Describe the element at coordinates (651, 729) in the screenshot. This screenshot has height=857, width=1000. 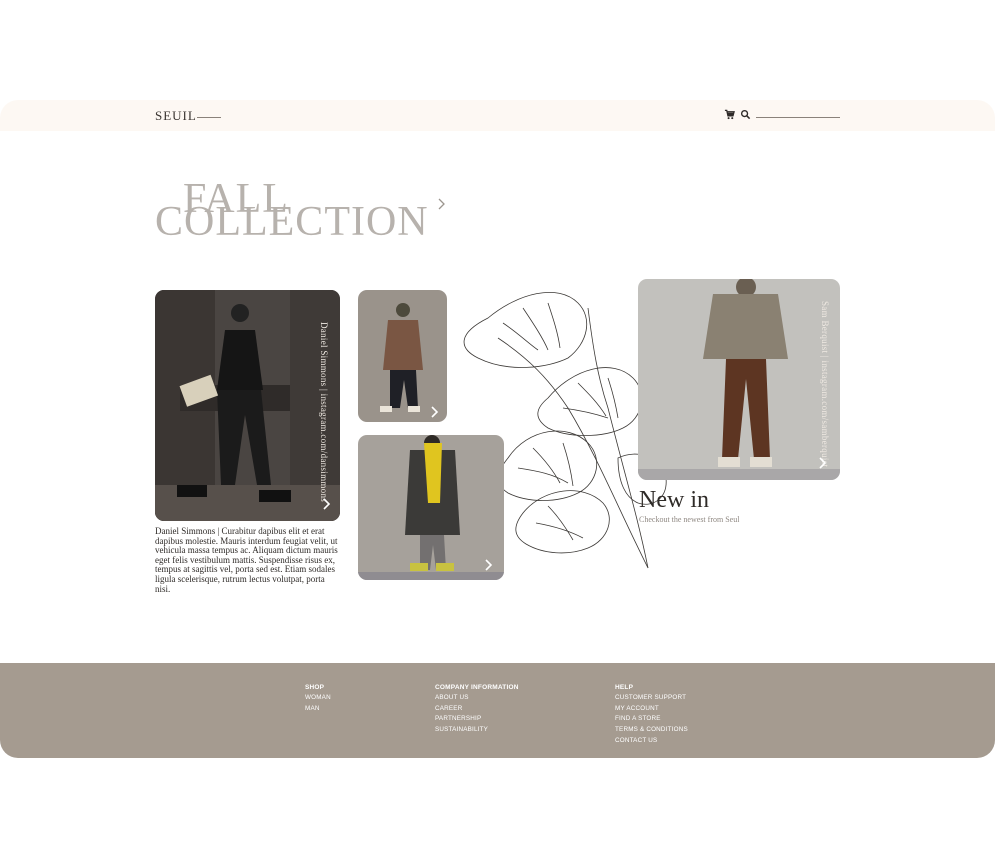
I see `footer-link-terms: TERMS & CONDITIONS` at that location.